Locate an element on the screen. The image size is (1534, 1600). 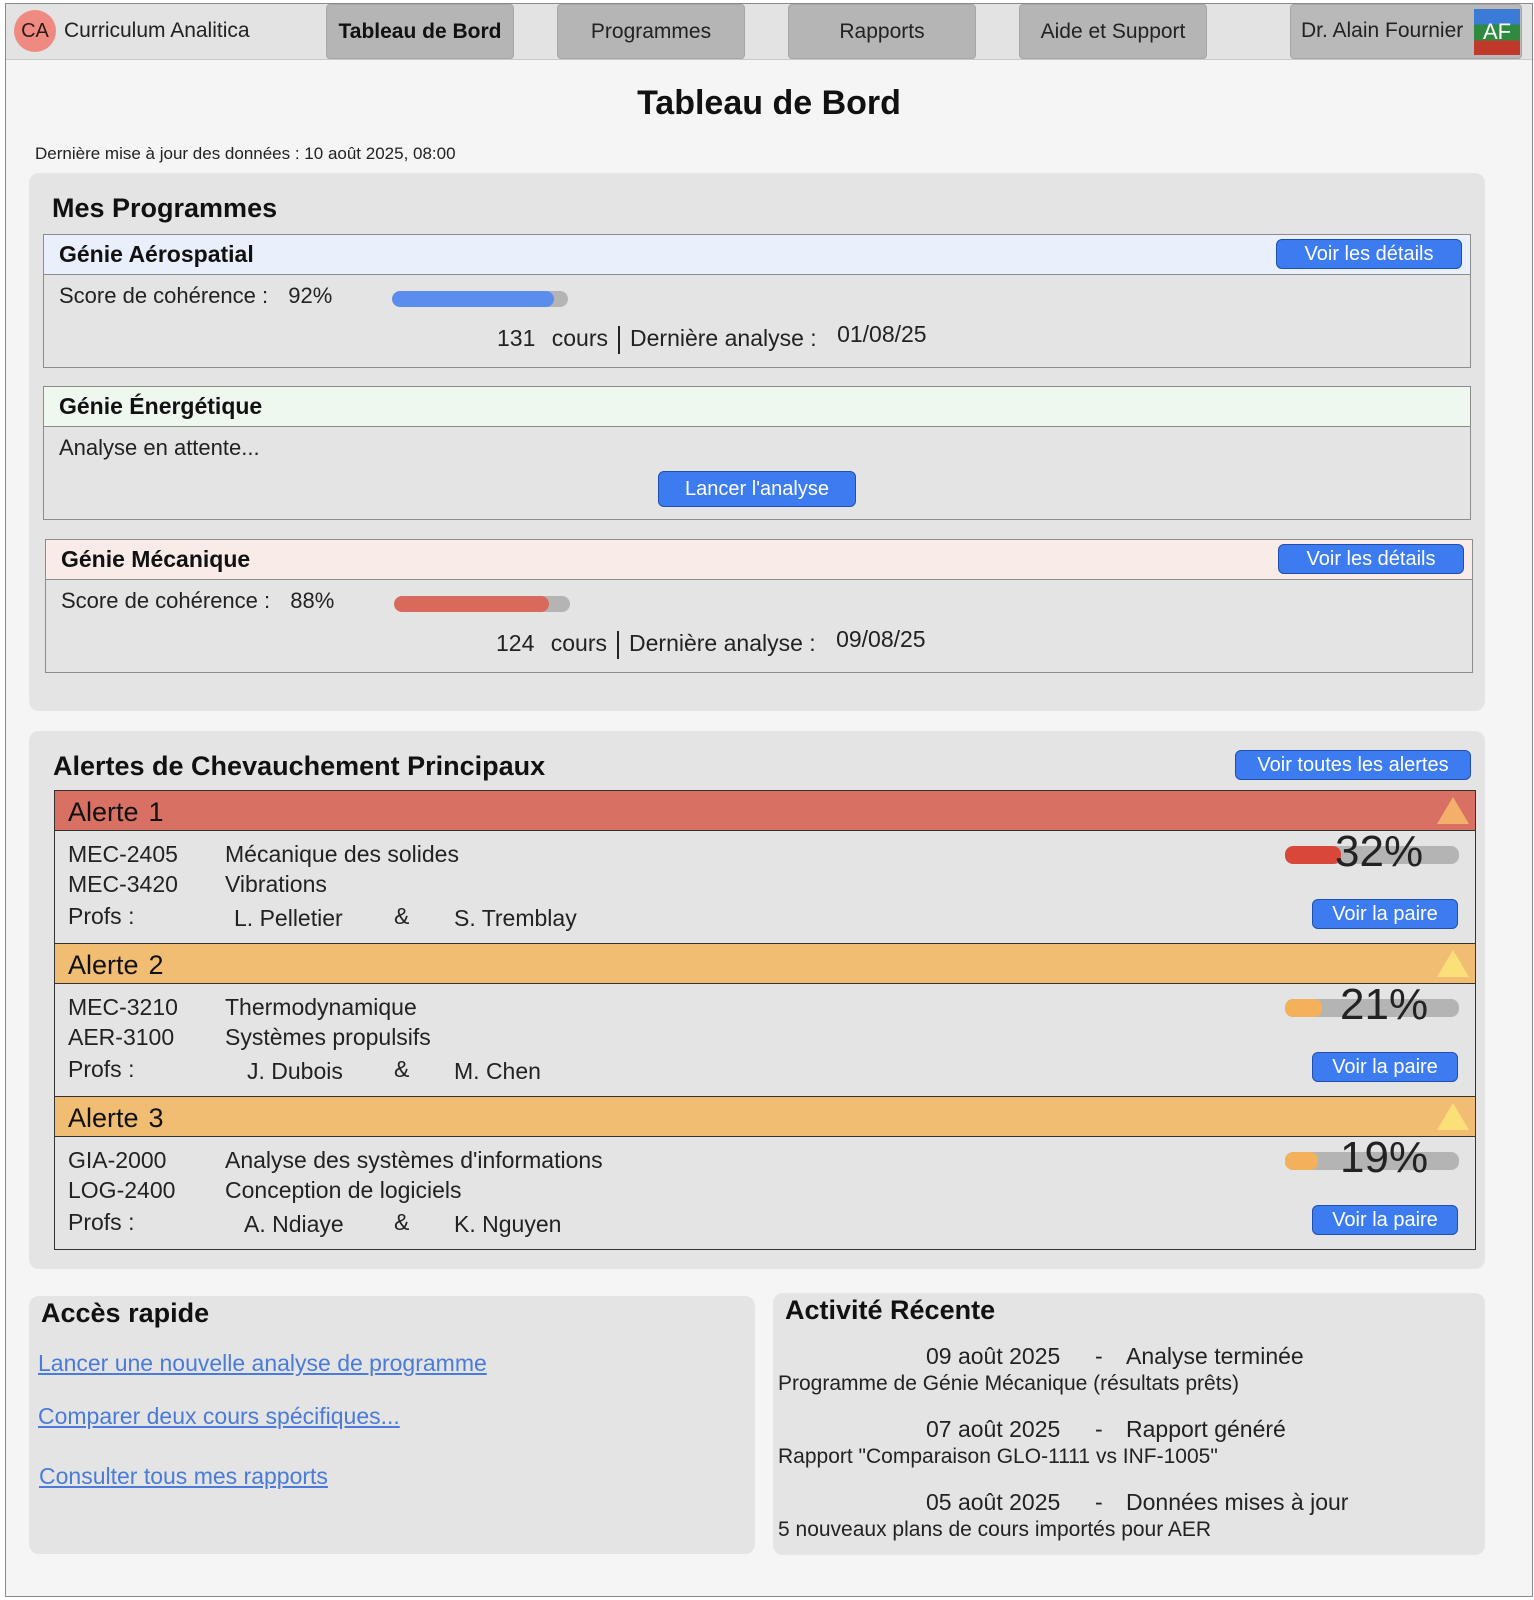
alert-title: Alerte 3 is located at coordinates (116, 1118).